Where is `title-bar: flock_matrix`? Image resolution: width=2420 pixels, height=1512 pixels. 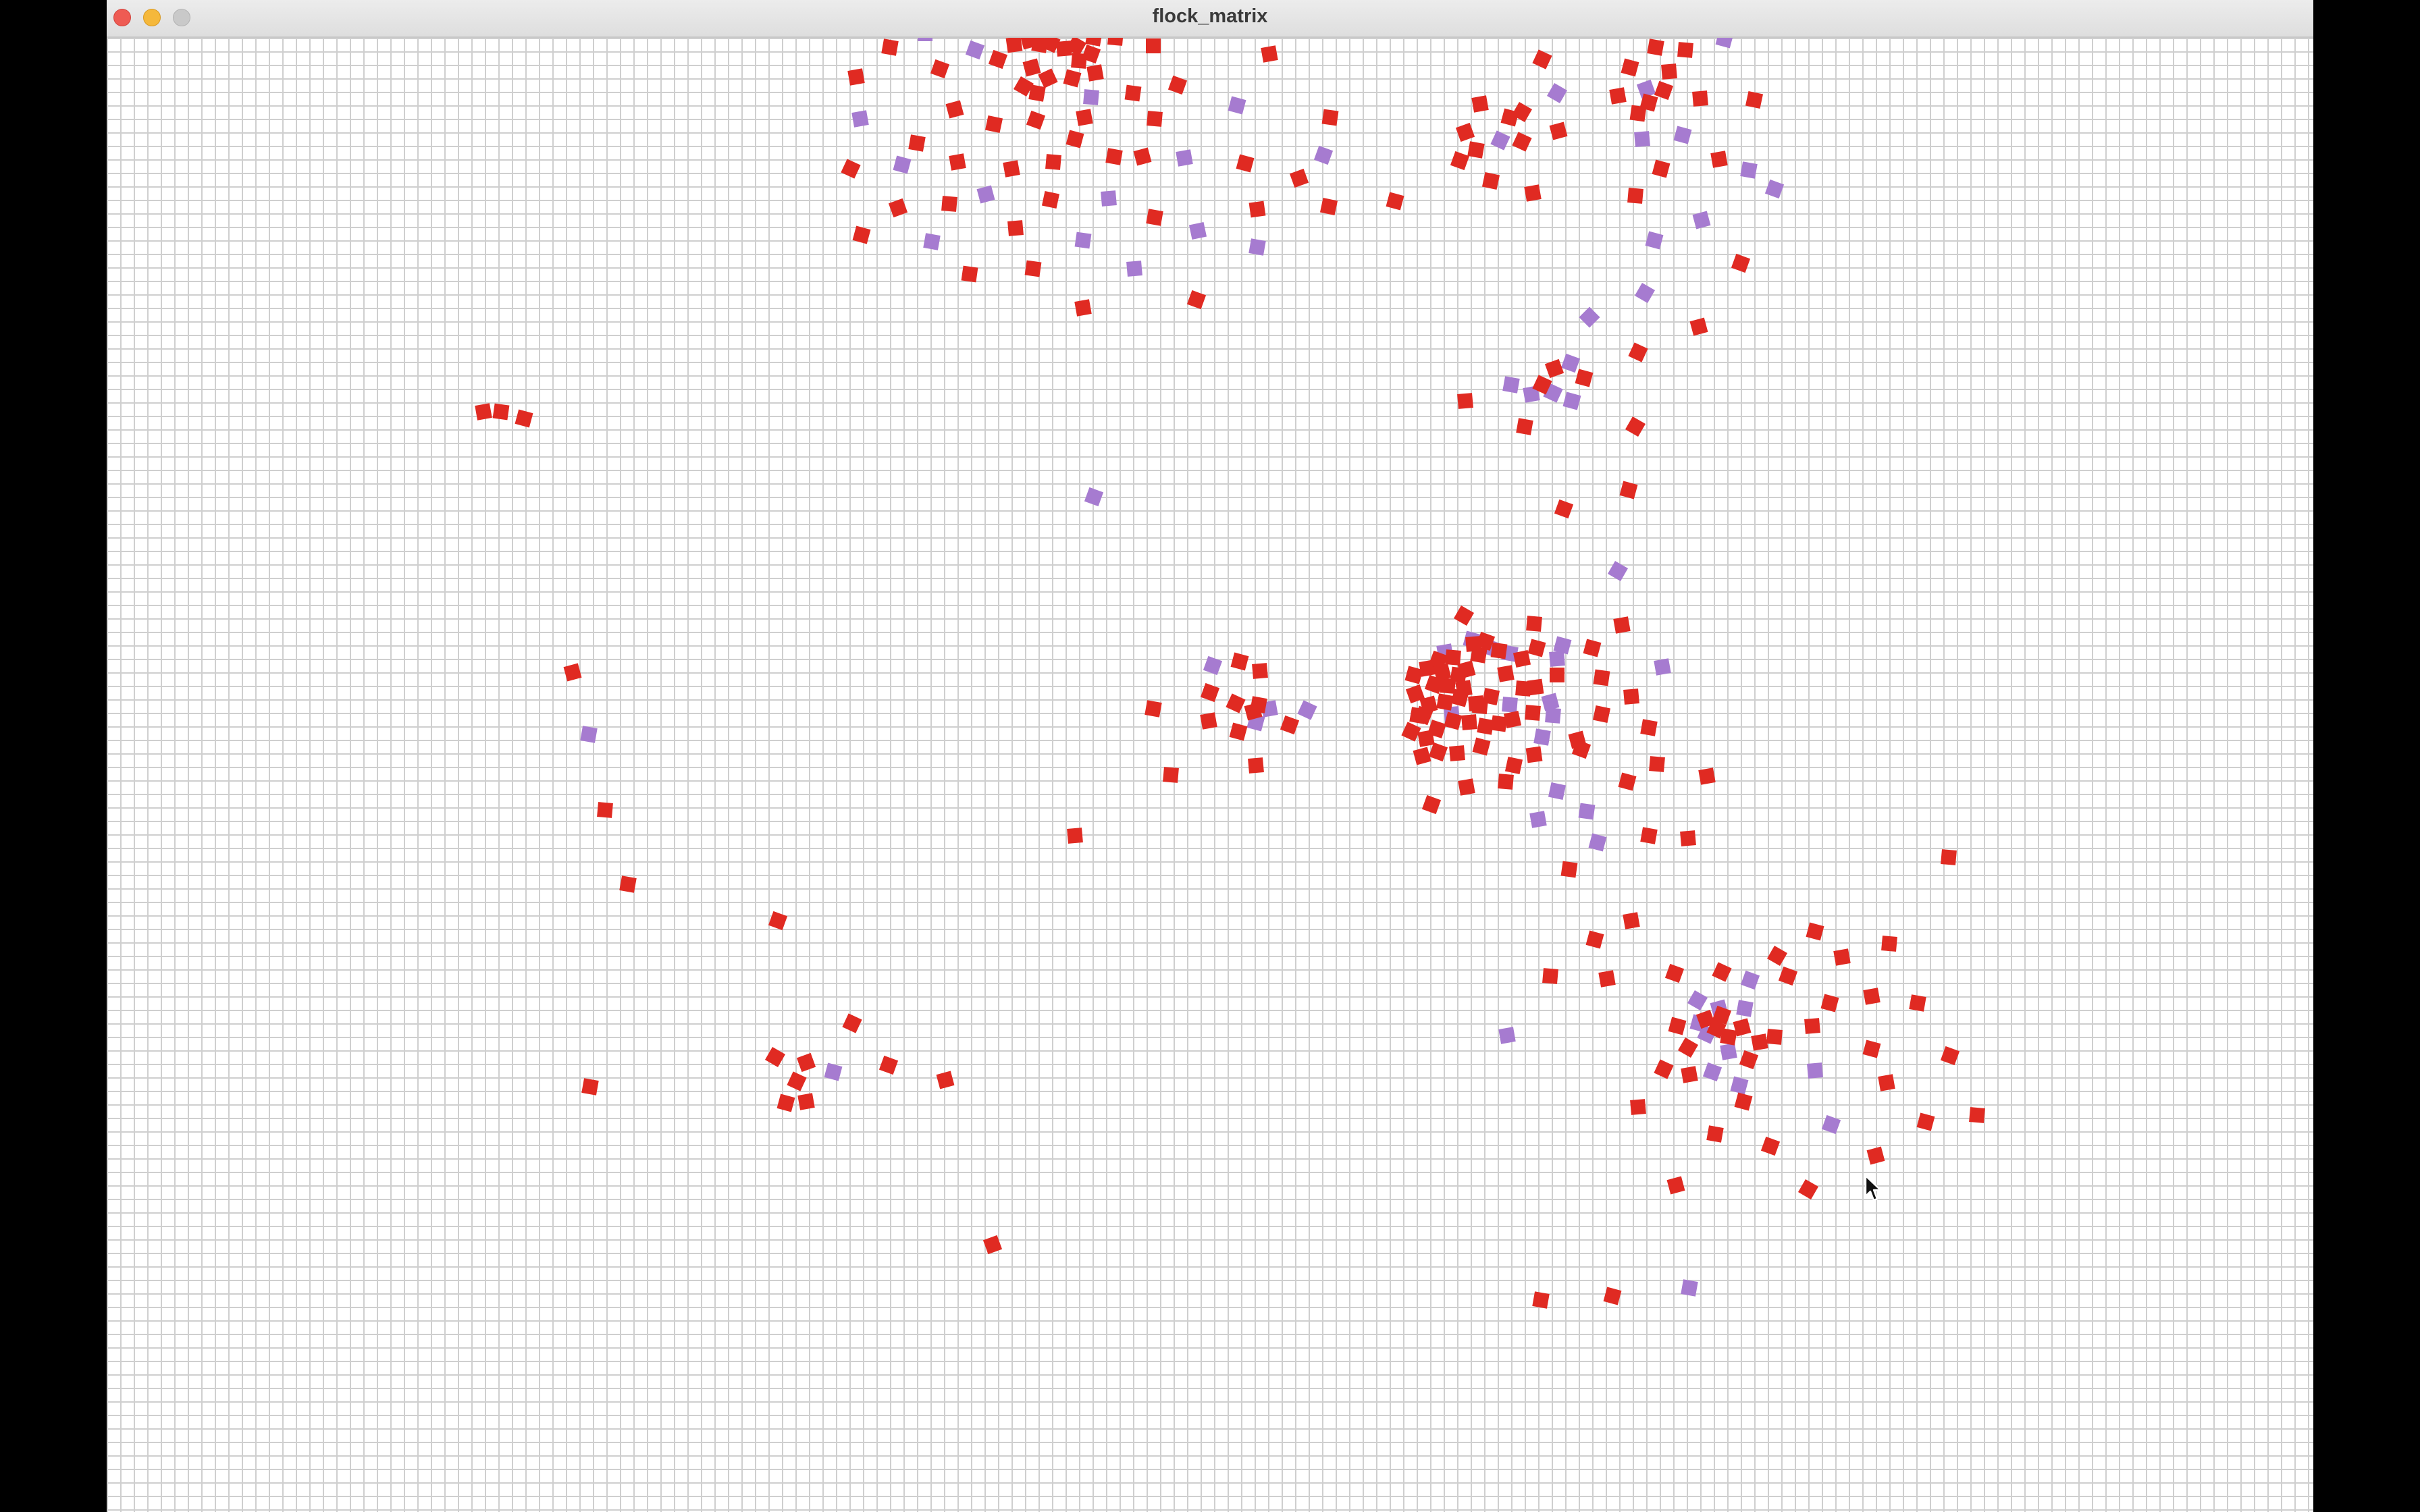
title-bar: flock_matrix is located at coordinates (1210, 19).